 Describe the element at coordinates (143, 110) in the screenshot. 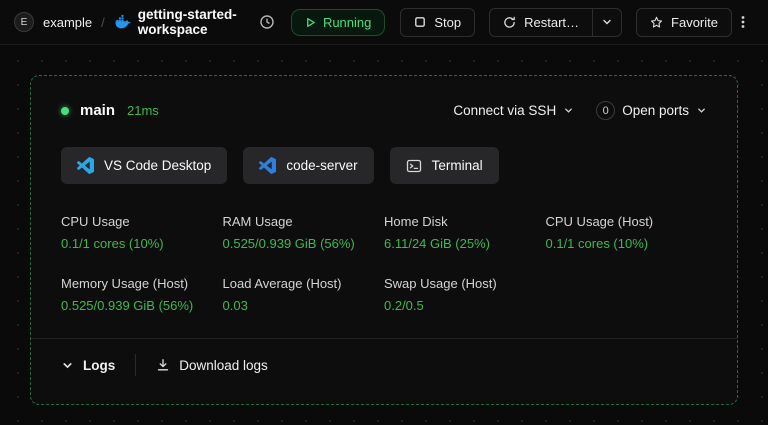

I see `agent-latency: 21ms` at that location.